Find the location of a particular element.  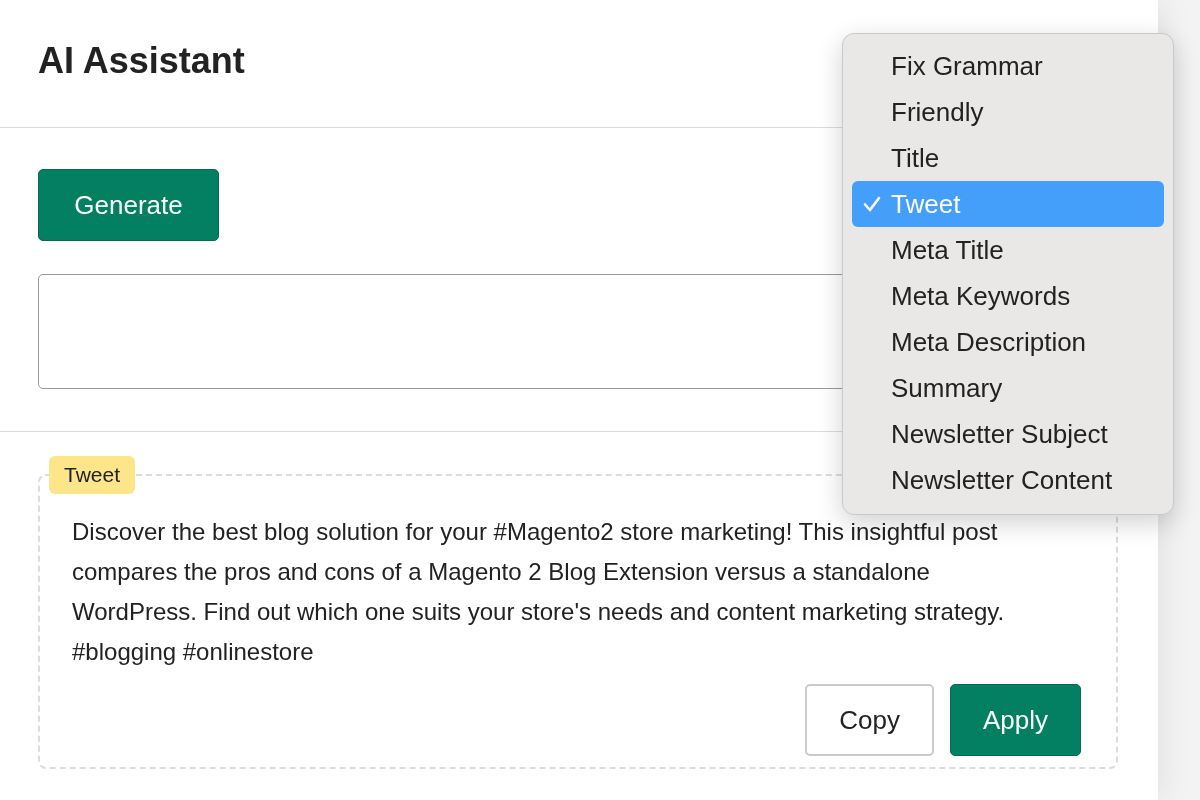

generate-button: Generate is located at coordinates (128, 205).